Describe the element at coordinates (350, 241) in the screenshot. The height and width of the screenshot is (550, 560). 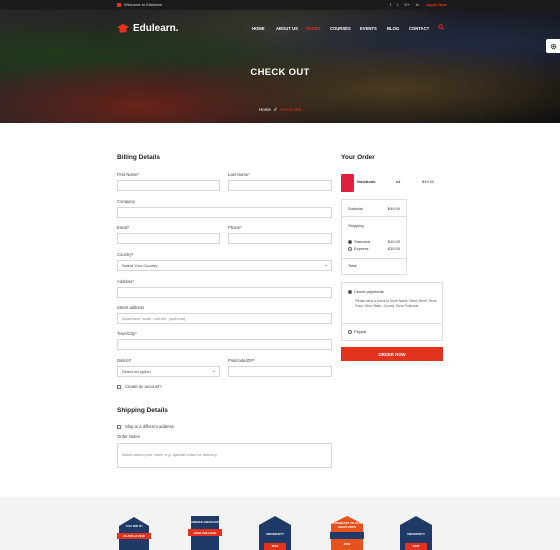
I see `standard-radio` at that location.